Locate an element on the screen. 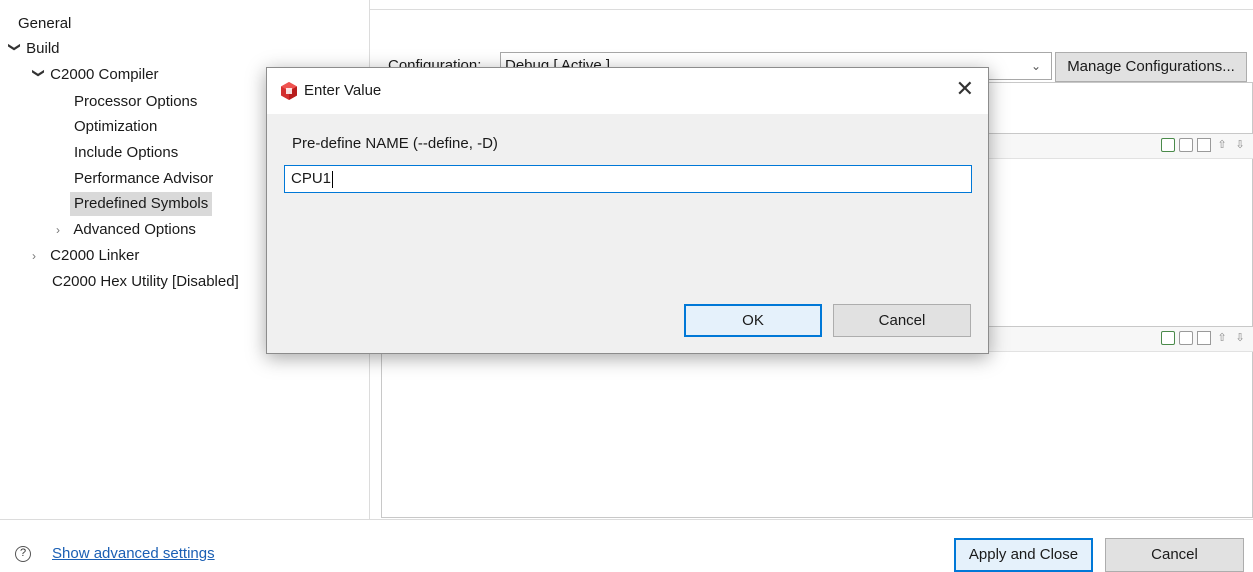 The height and width of the screenshot is (572, 1253). tree-item-c2000-compiler: ❯ C2000 Compiler is located at coordinates (95, 75).